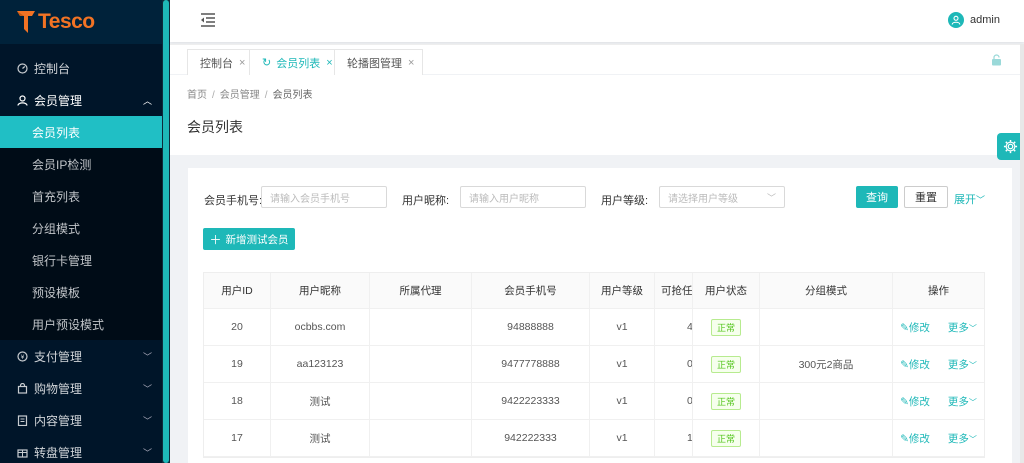 The image size is (1024, 463). I want to click on sidebar-item-bank-cards: 银行卡管理, so click(85, 260).